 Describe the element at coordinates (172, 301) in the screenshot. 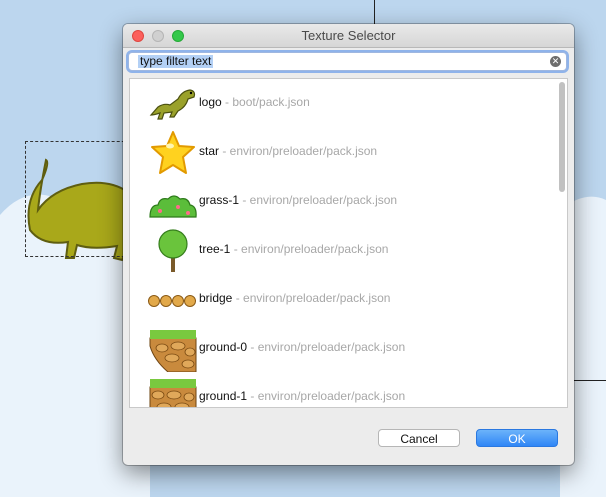

I see `bridge-icon` at that location.